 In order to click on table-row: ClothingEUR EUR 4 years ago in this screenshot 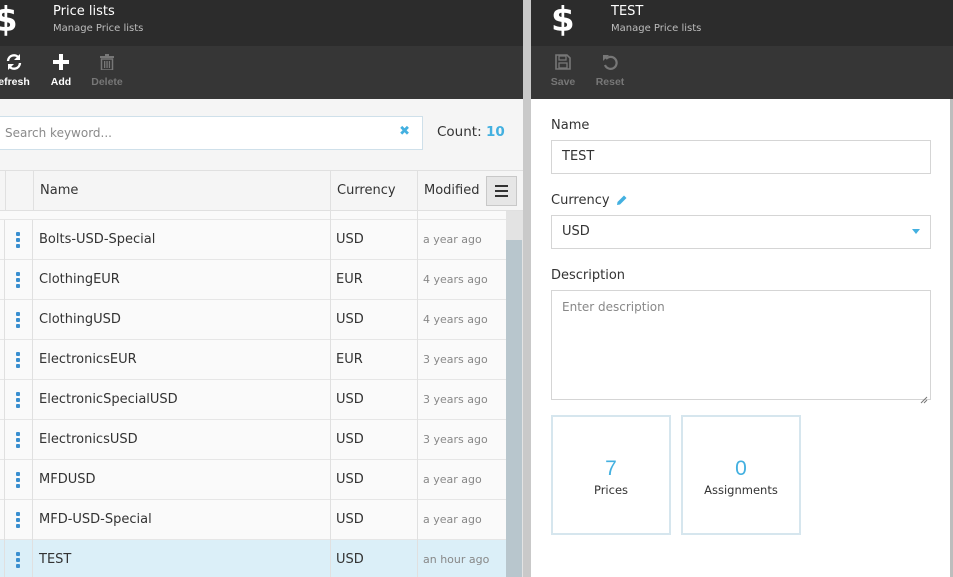, I will do `click(253, 280)`.